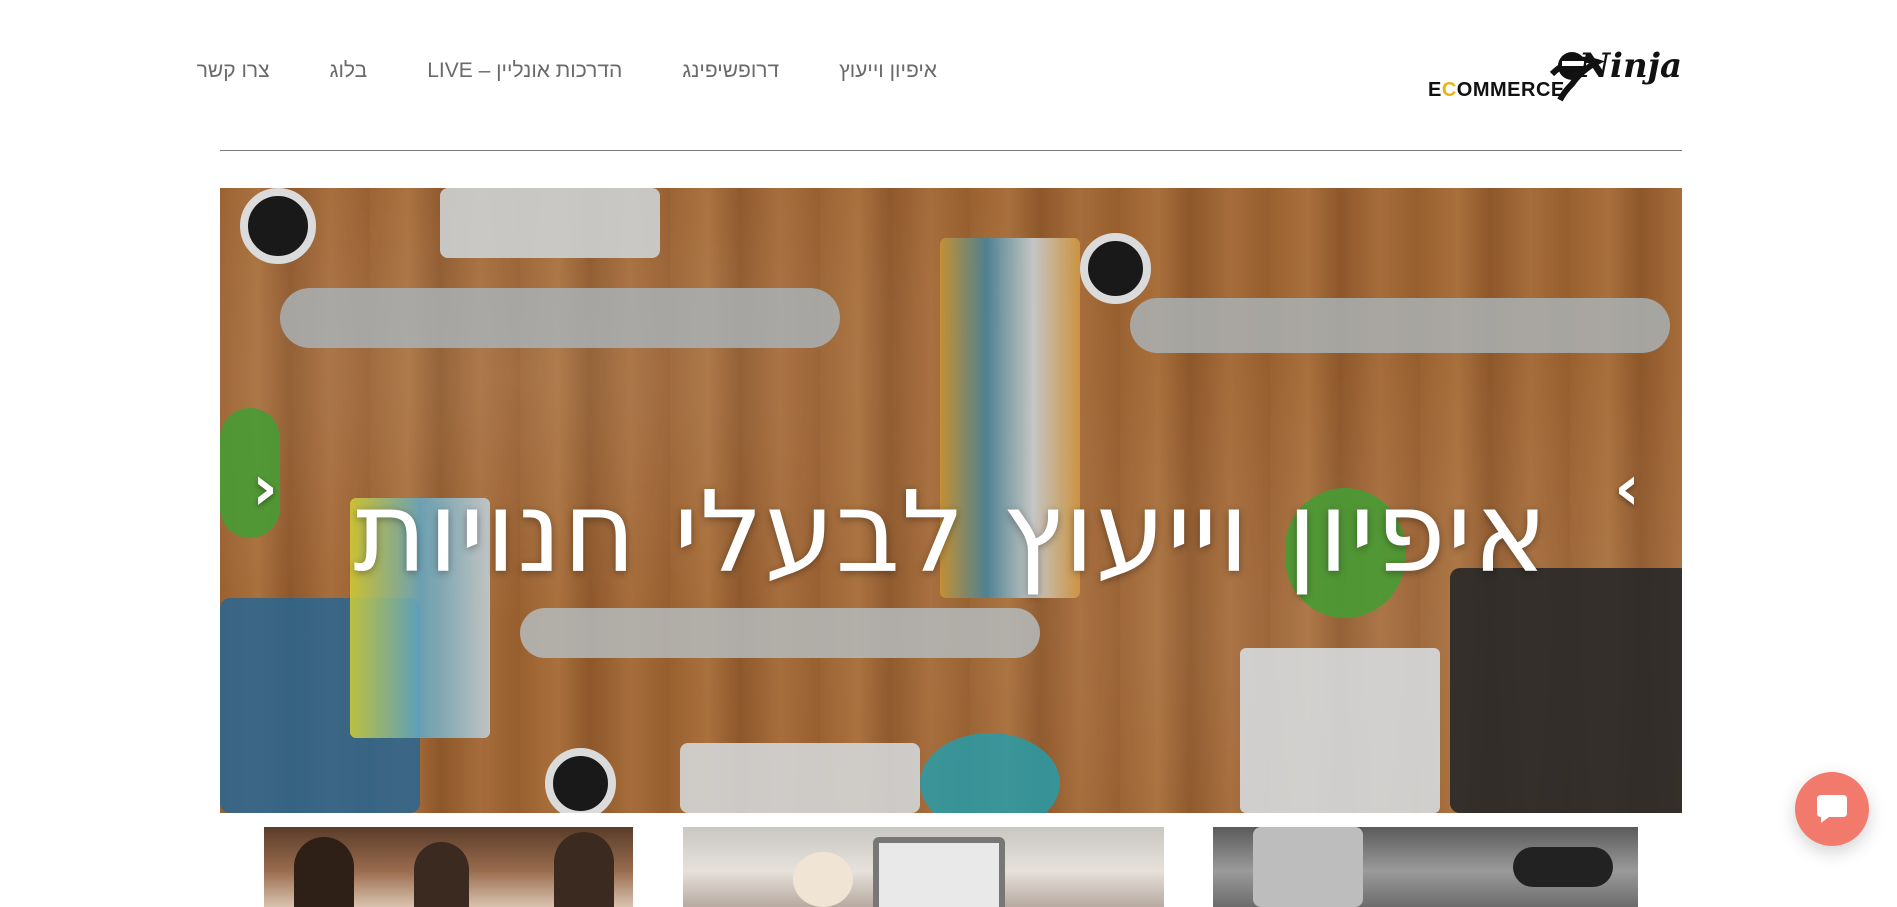 Image resolution: width=1897 pixels, height=907 pixels. What do you see at coordinates (1554, 77) in the screenshot?
I see `ecommerce-ninja-logo: Ninja ECOMMERCE` at bounding box center [1554, 77].